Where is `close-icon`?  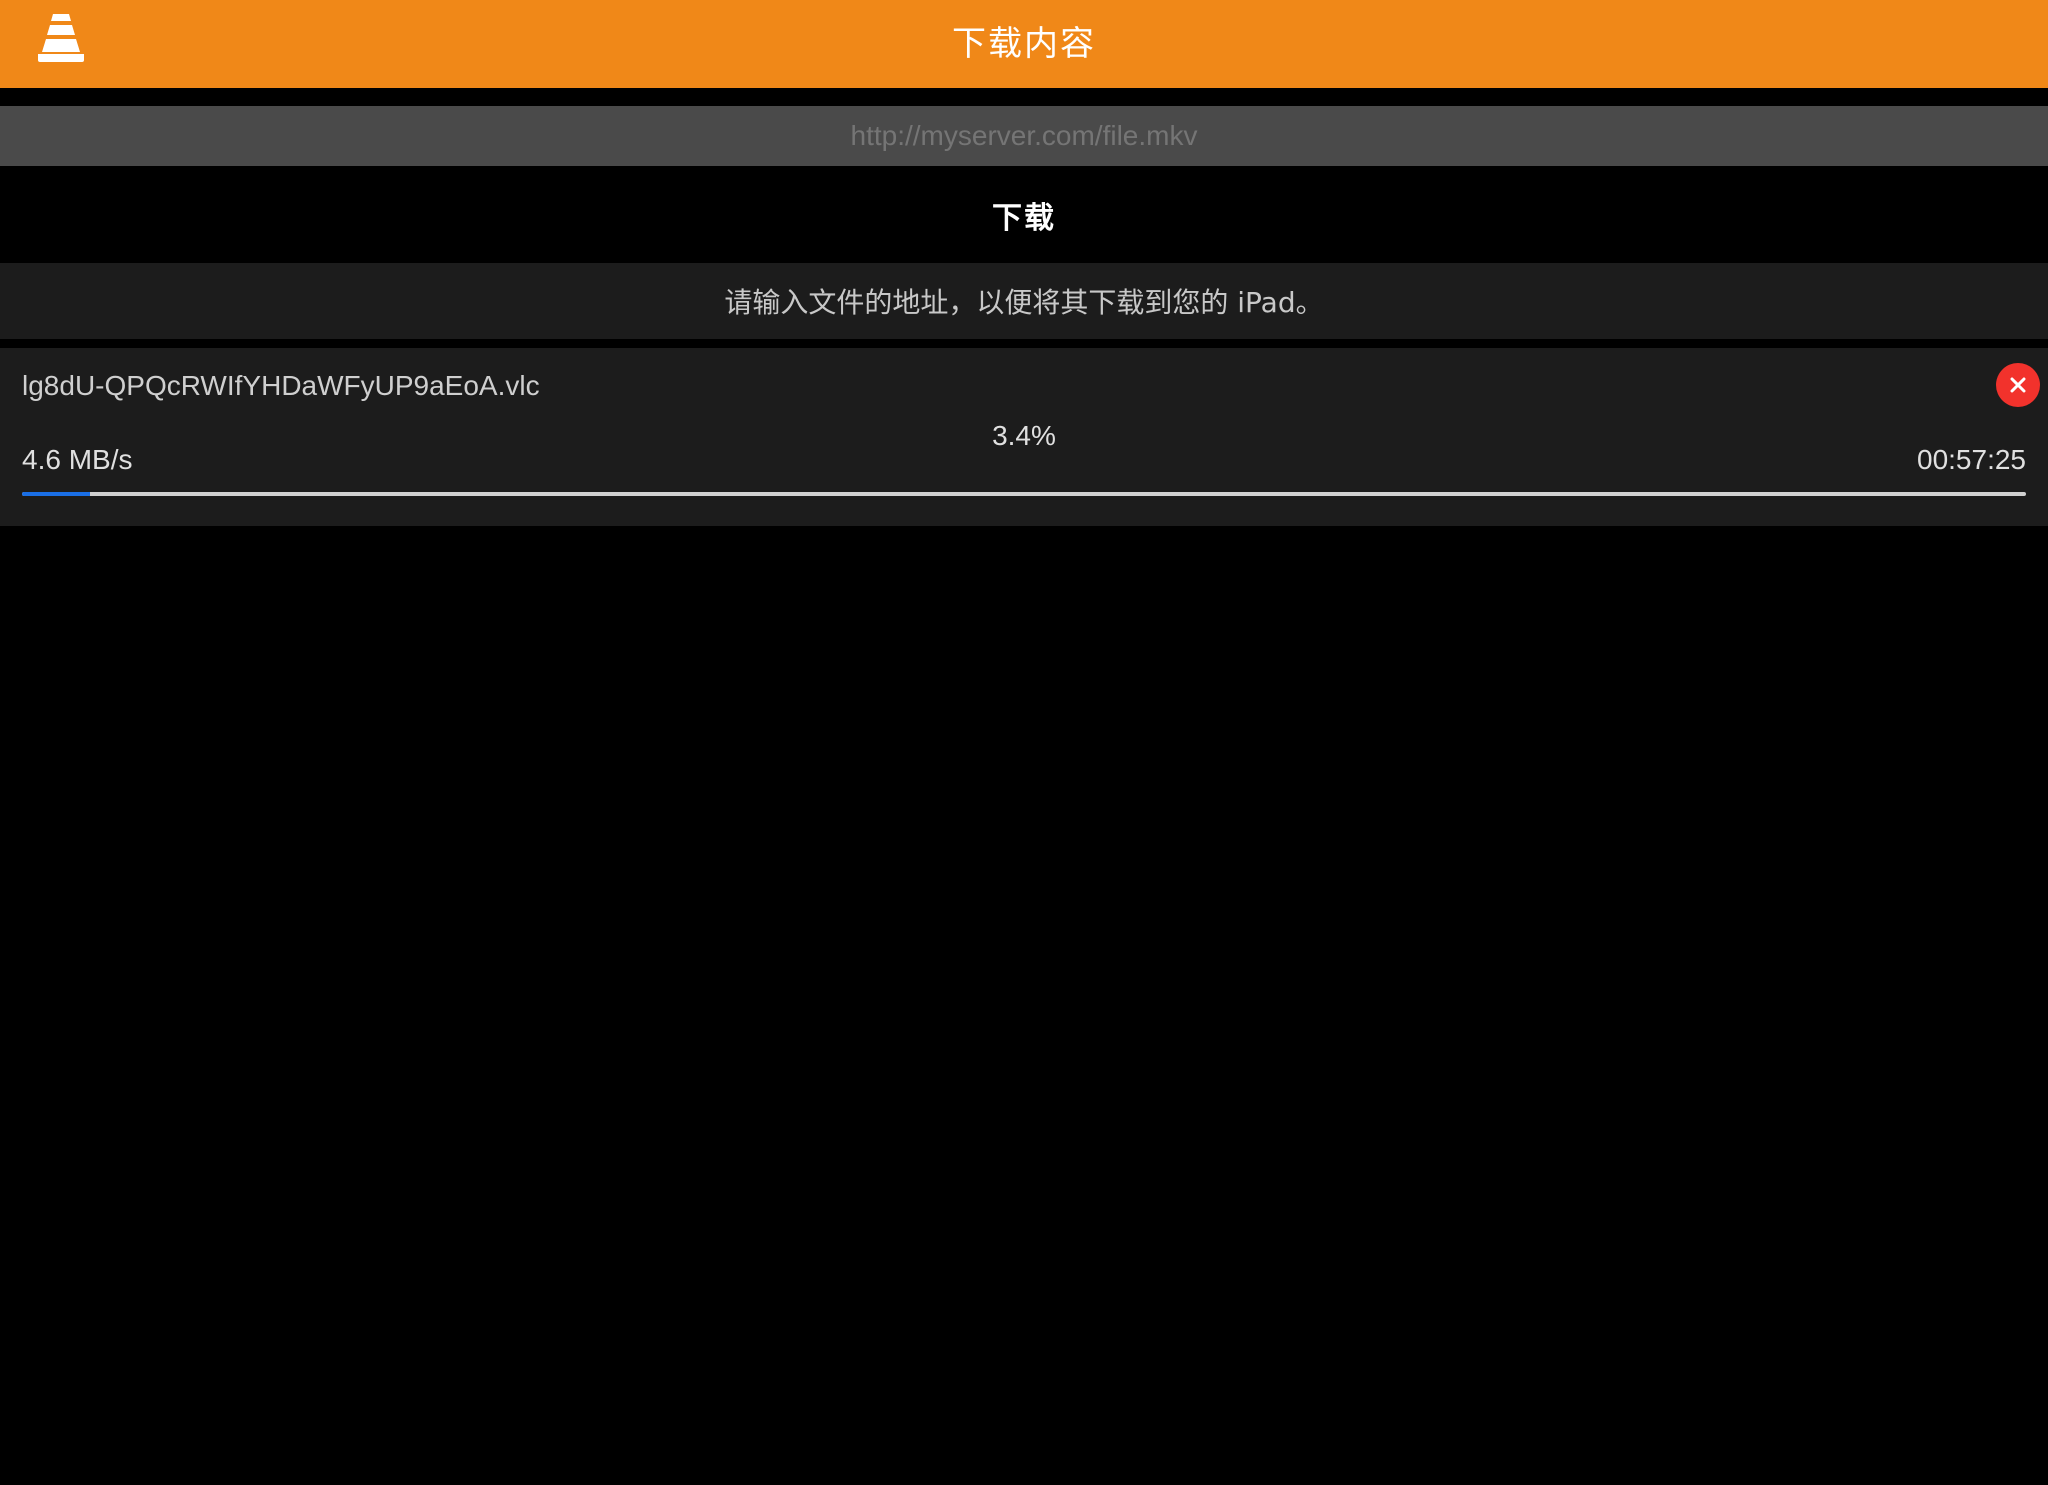
close-icon is located at coordinates (2018, 385).